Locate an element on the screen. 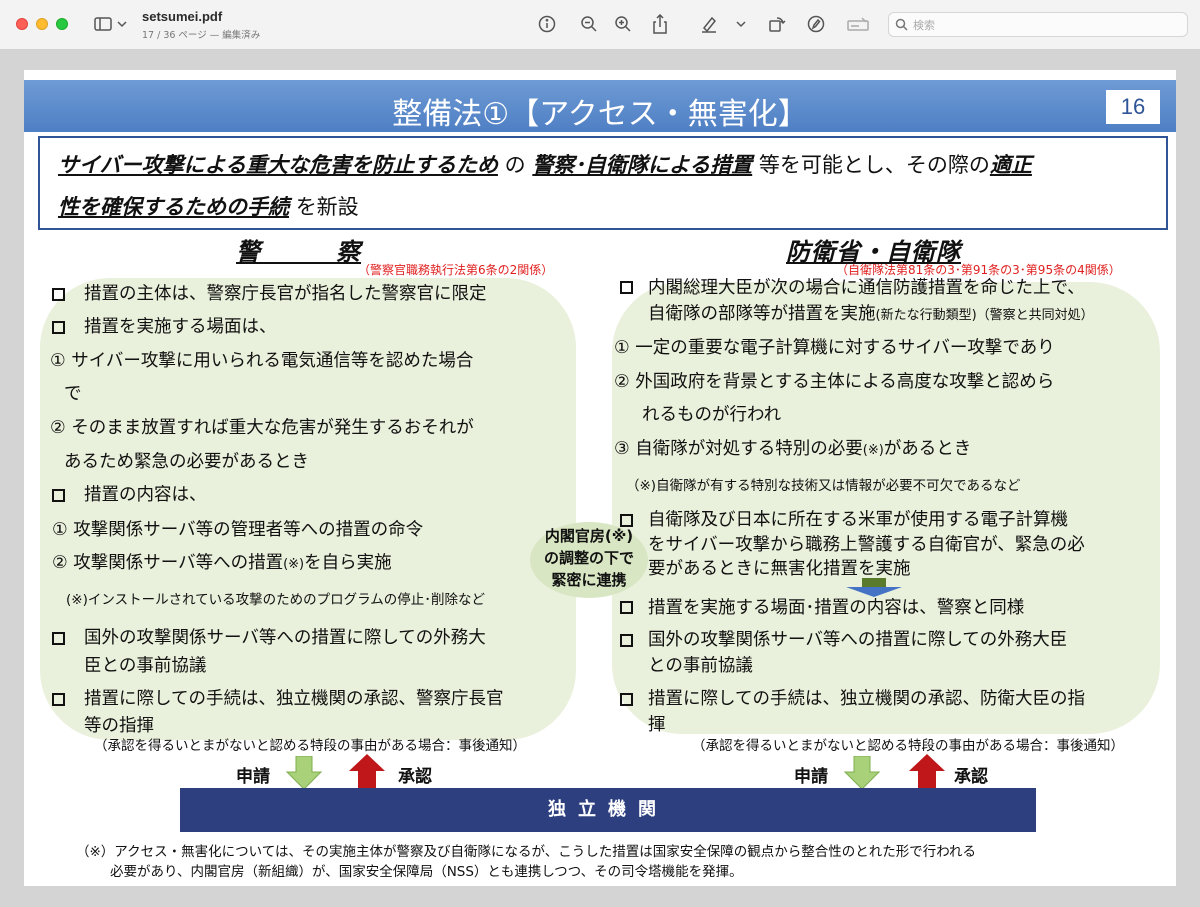 The width and height of the screenshot is (1200, 907). approve-label-right: 承認 is located at coordinates (971, 777).